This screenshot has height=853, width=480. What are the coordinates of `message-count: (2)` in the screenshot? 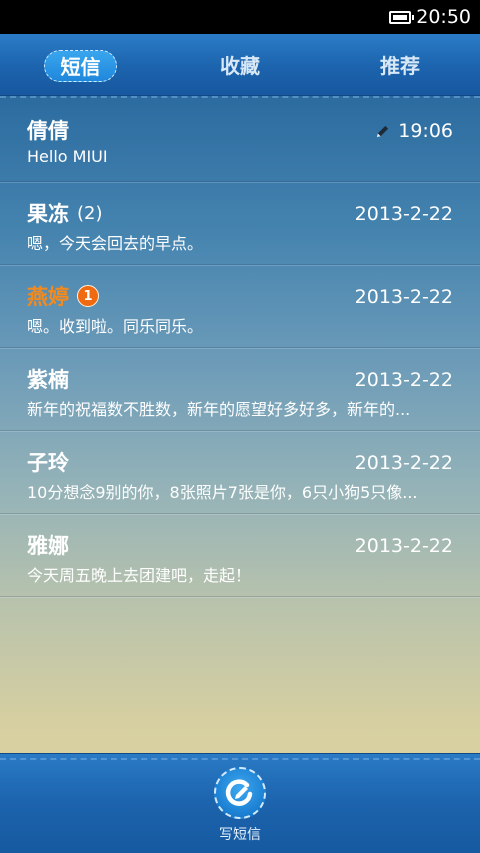 It's located at (90, 213).